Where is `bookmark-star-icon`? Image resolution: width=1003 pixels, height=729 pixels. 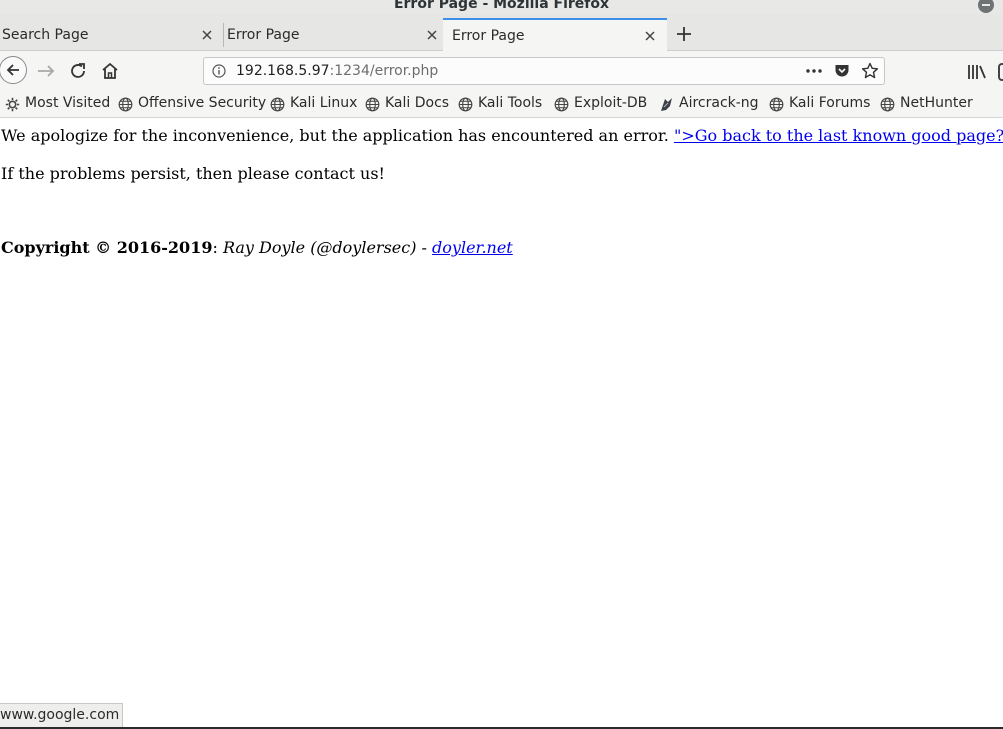 bookmark-star-icon is located at coordinates (870, 71).